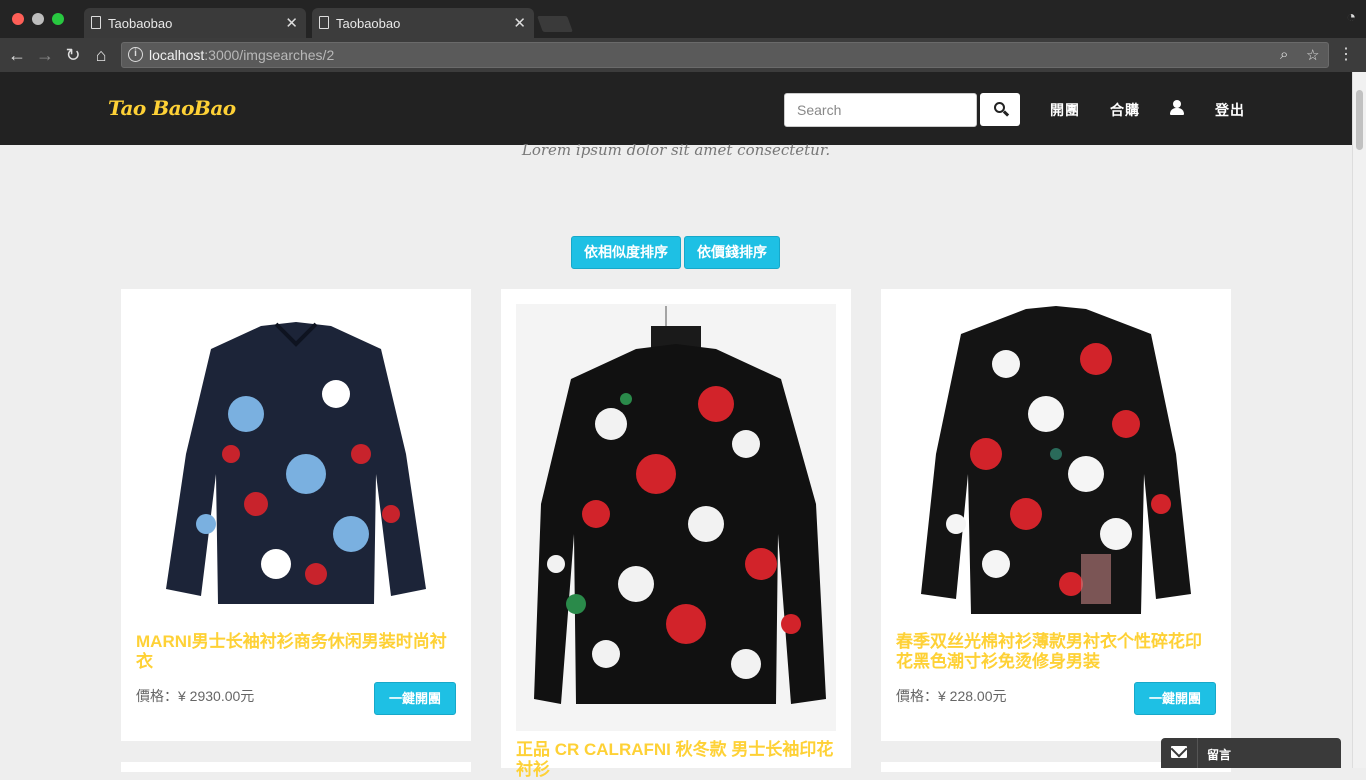 This screenshot has width=1366, height=780. Describe the element at coordinates (732, 252) in the screenshot. I see `sort-by-price-button: 依價錢排序` at that location.